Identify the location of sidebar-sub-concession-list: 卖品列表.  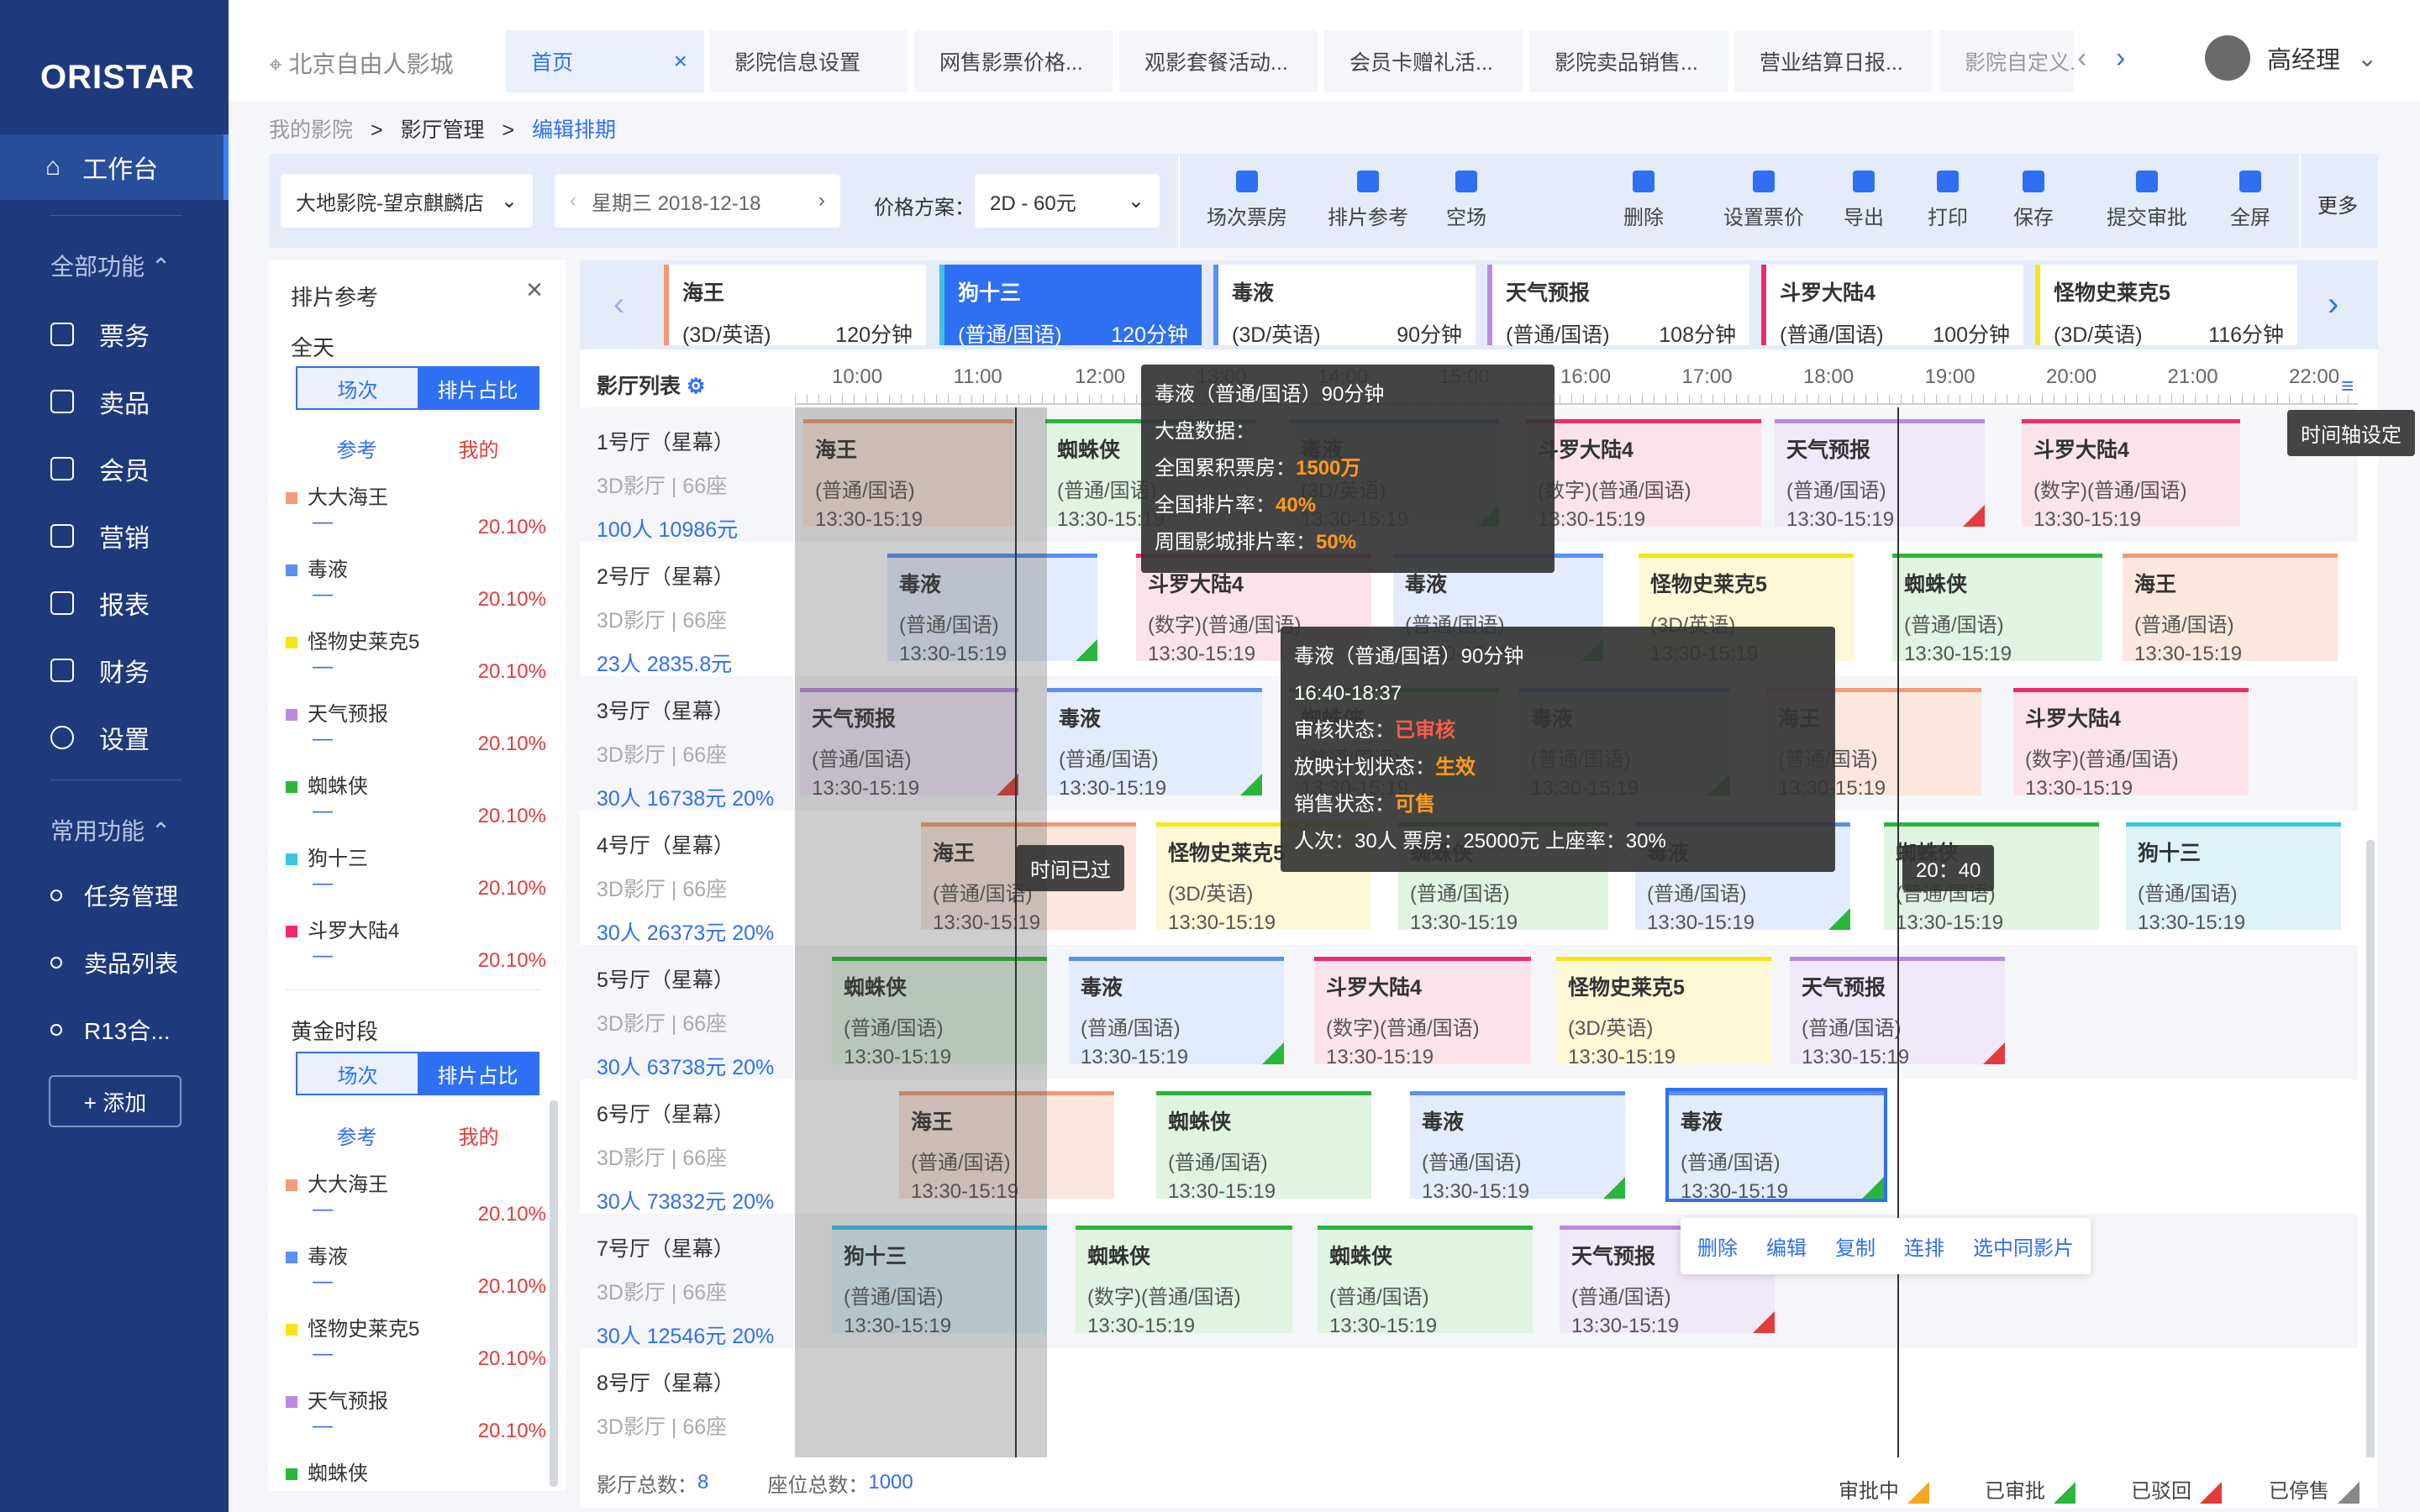
(114, 962).